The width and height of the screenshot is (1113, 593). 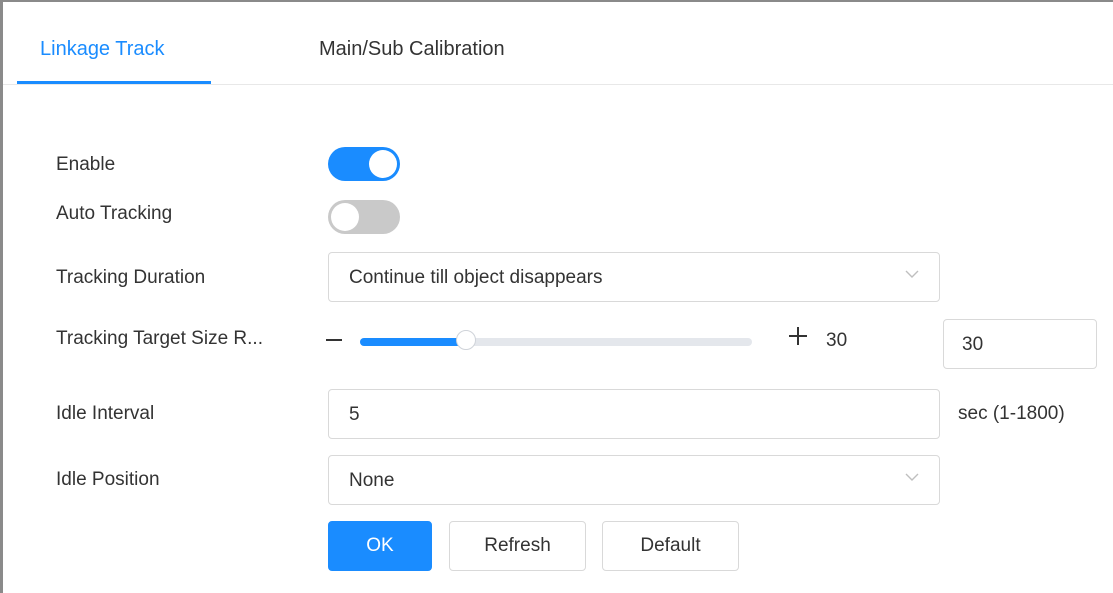 I want to click on tab-linkage-track: Linkage Track, so click(x=102, y=49).